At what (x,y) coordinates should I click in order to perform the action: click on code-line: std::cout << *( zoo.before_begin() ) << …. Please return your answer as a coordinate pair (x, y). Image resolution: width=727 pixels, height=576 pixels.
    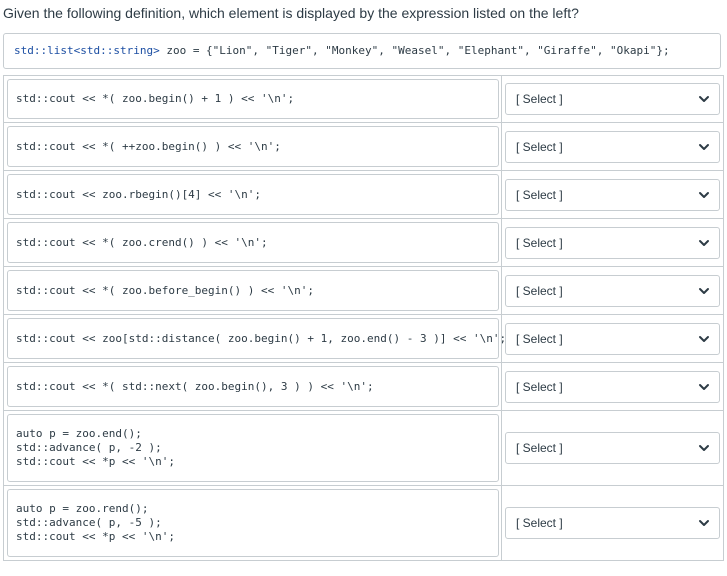
    Looking at the image, I should click on (165, 290).